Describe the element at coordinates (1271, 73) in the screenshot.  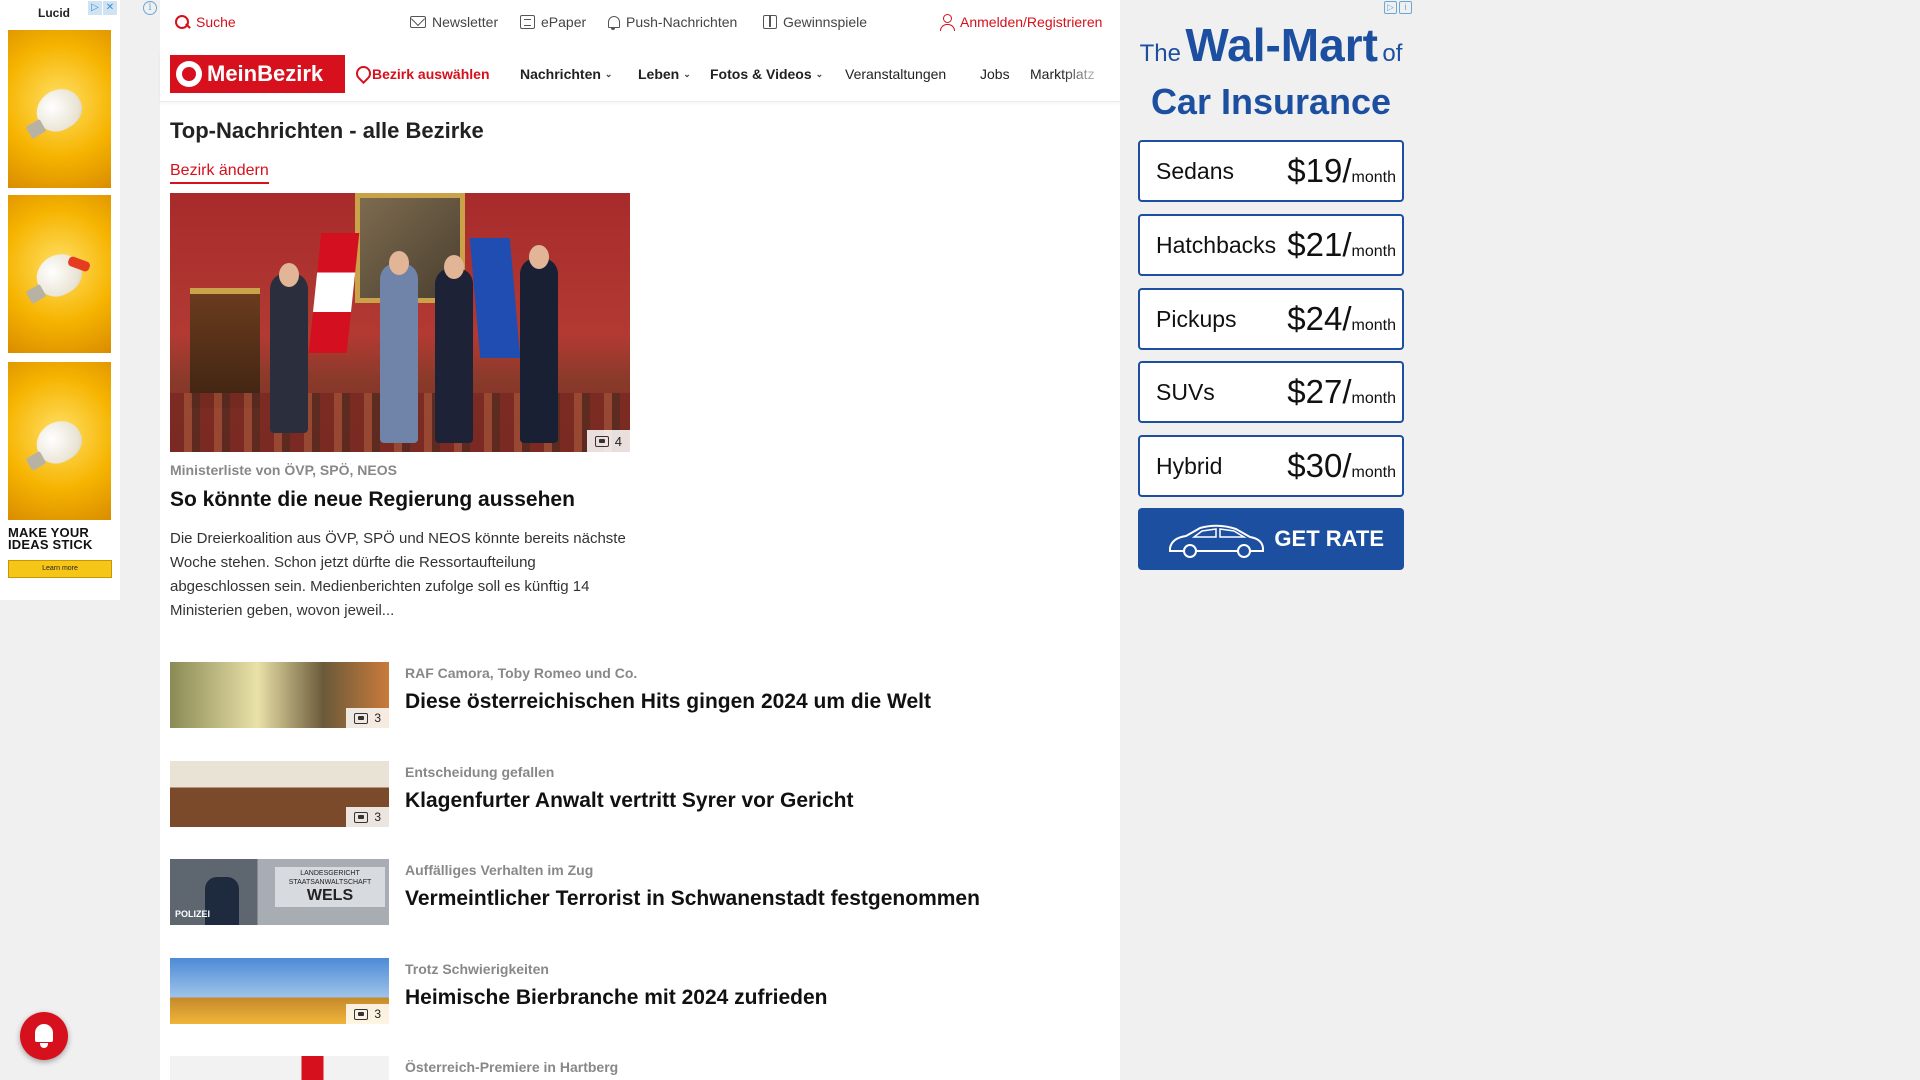
I see `ad-headline: The Wal-Mart of Car Insurance` at that location.